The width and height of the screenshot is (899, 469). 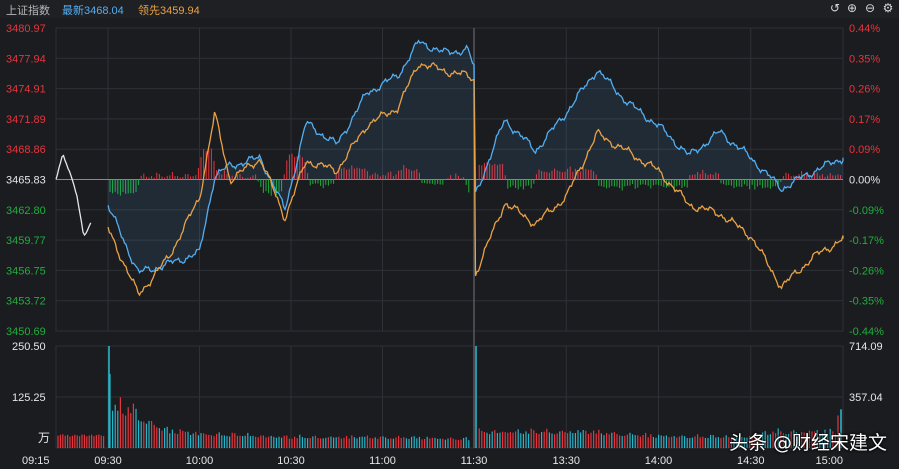 I want to click on y-tick-label-right: -0.09%, so click(x=866, y=211).